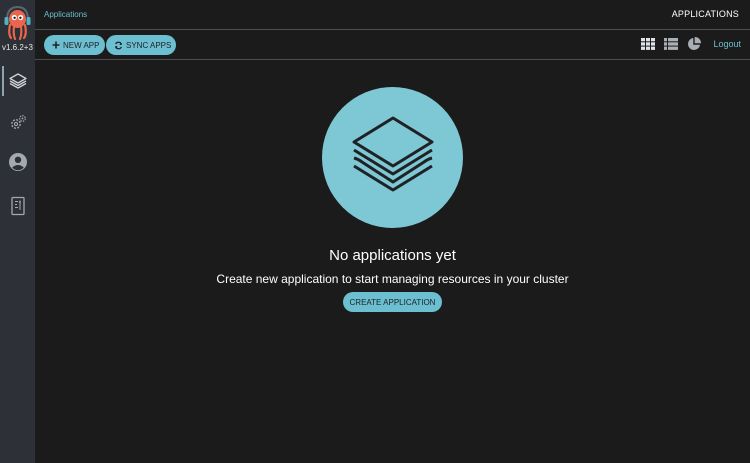 The height and width of the screenshot is (463, 750). I want to click on sidebar-item-documentation, so click(17, 206).